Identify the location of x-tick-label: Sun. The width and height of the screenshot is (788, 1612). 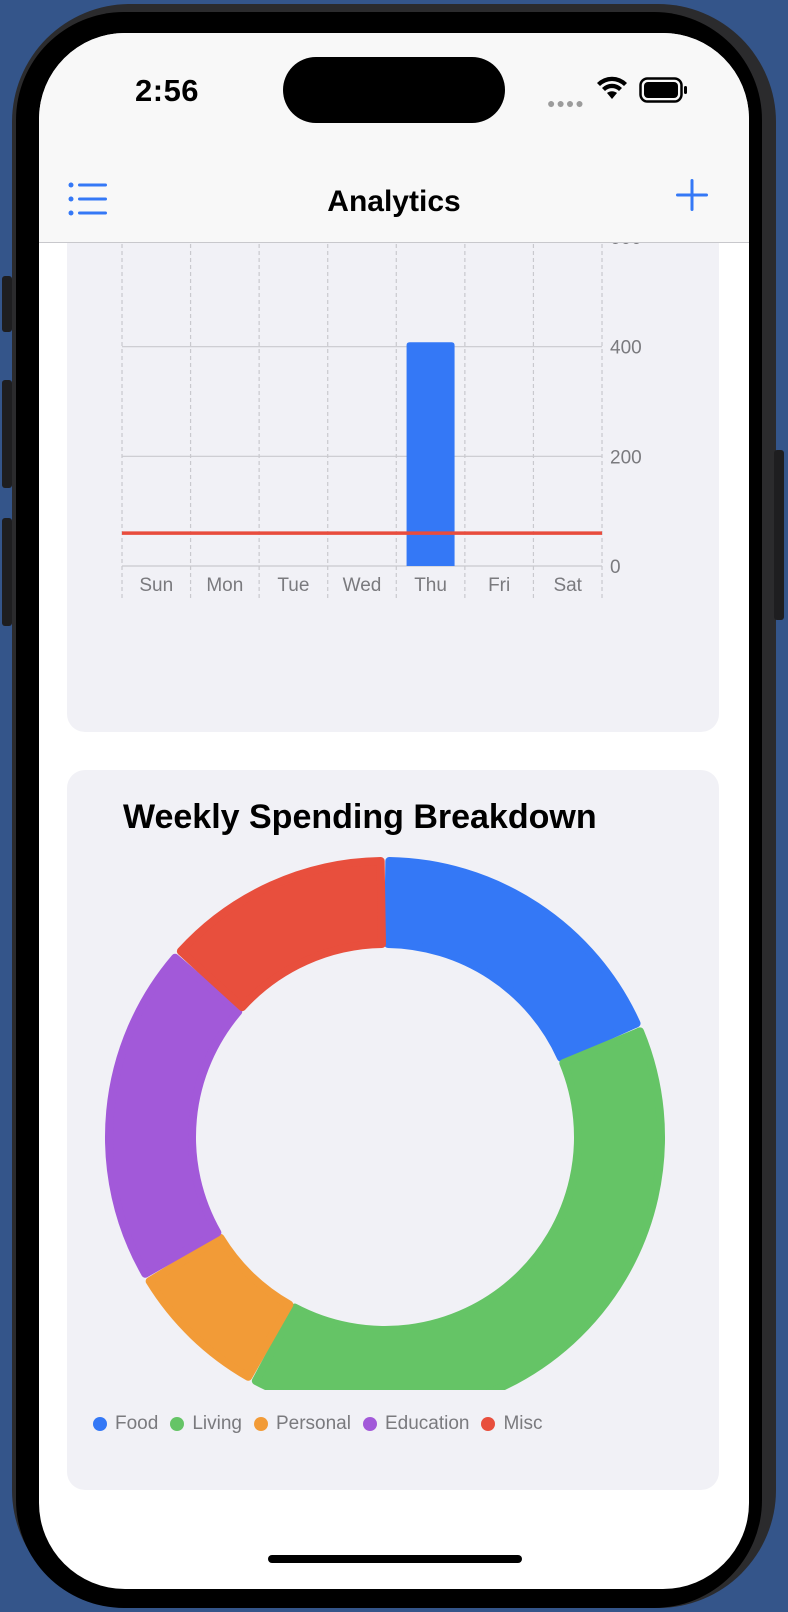
(156, 585).